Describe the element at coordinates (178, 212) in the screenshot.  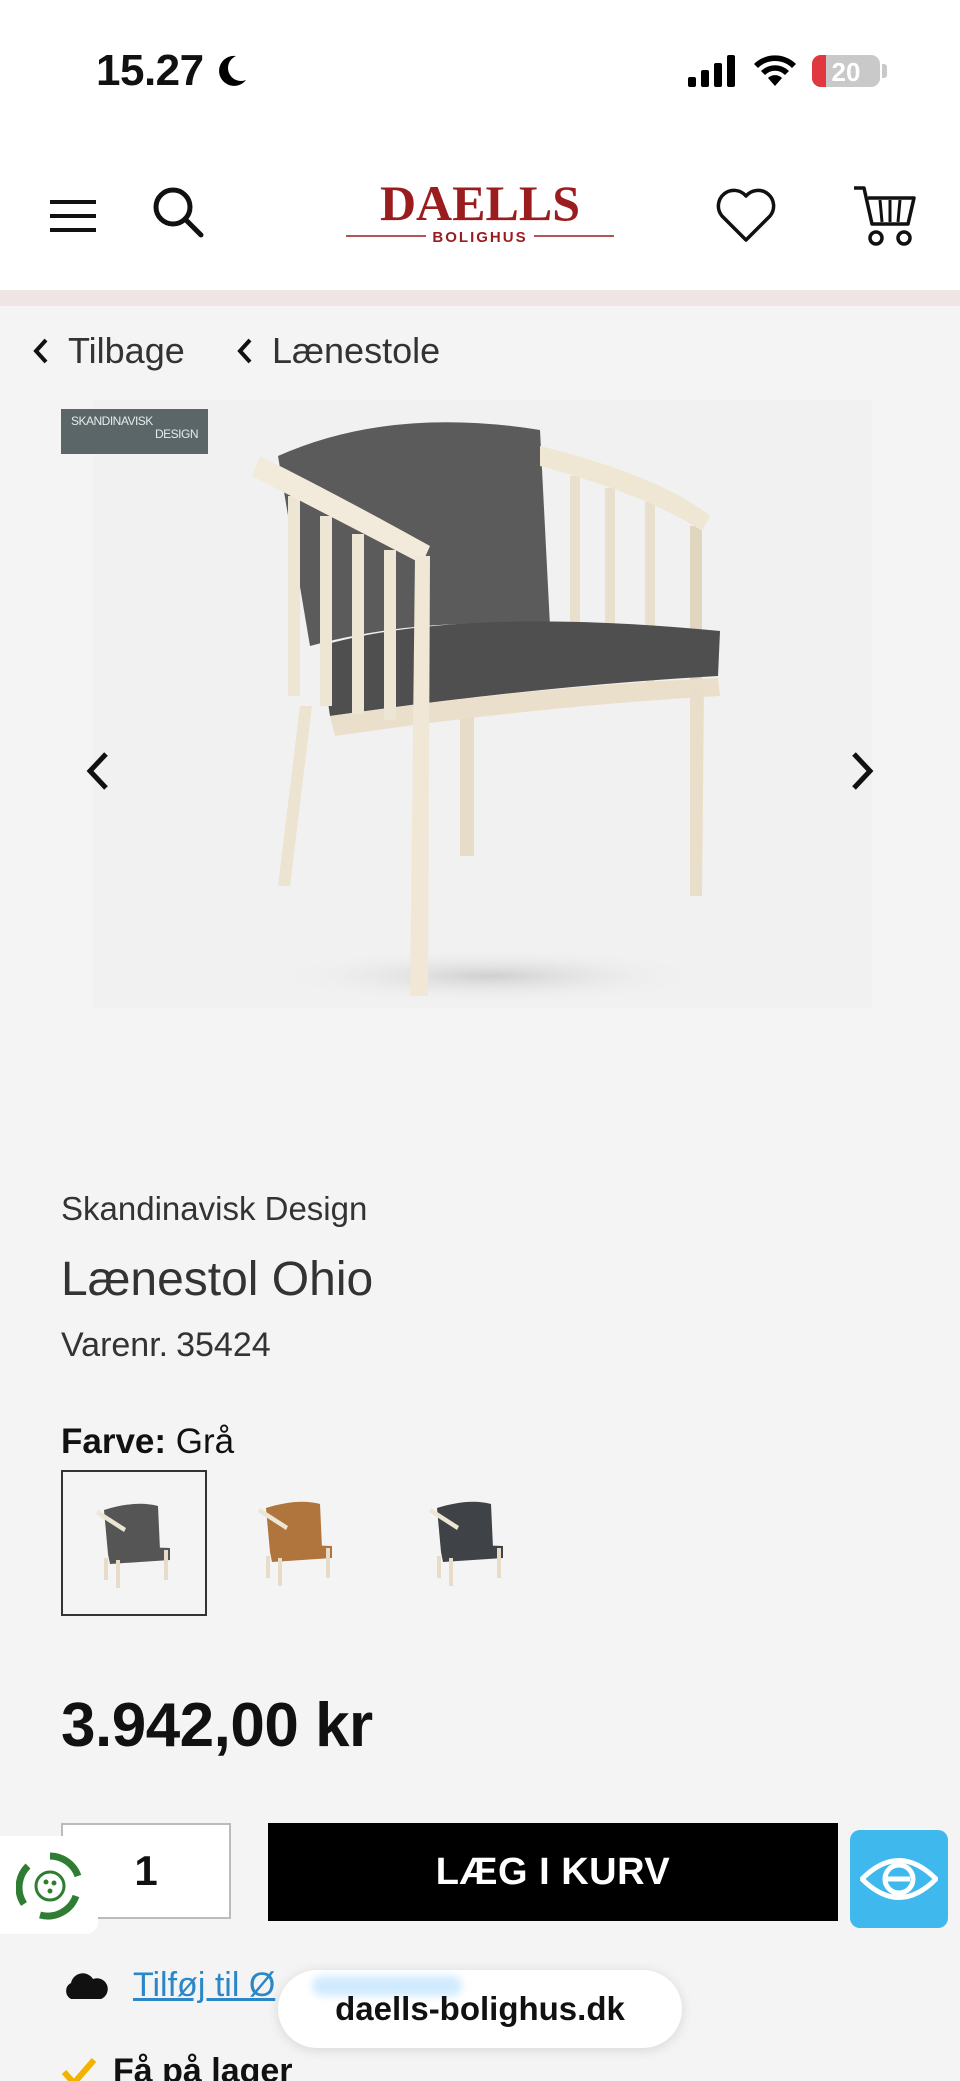
I see `search-icon` at that location.